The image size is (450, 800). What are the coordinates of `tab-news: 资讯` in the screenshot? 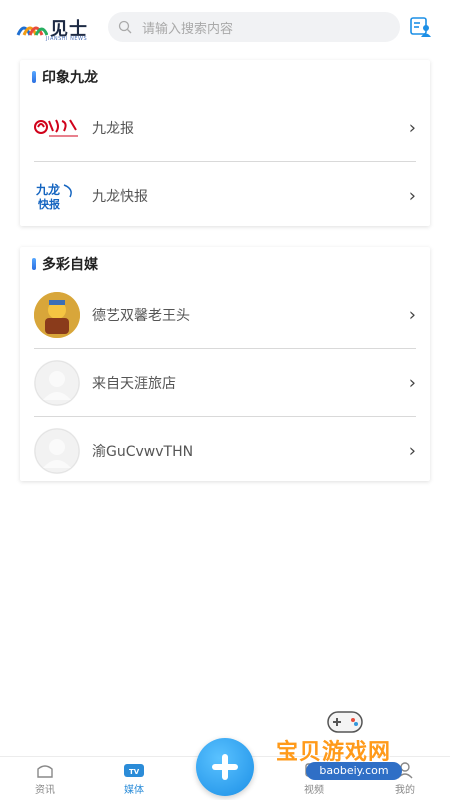 It's located at (45, 778).